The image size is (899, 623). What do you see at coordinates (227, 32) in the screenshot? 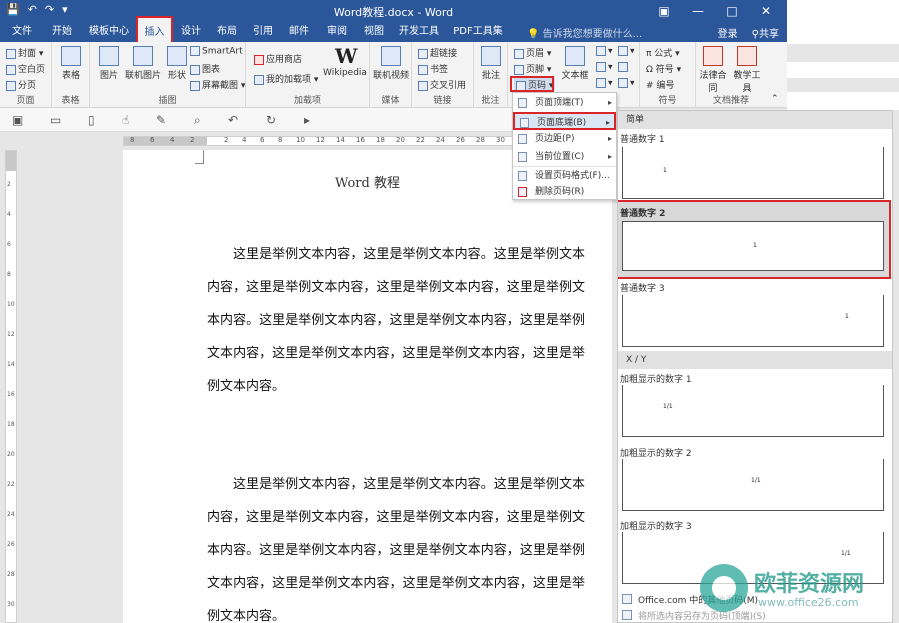
I see `tab-layout: 布局` at bounding box center [227, 32].